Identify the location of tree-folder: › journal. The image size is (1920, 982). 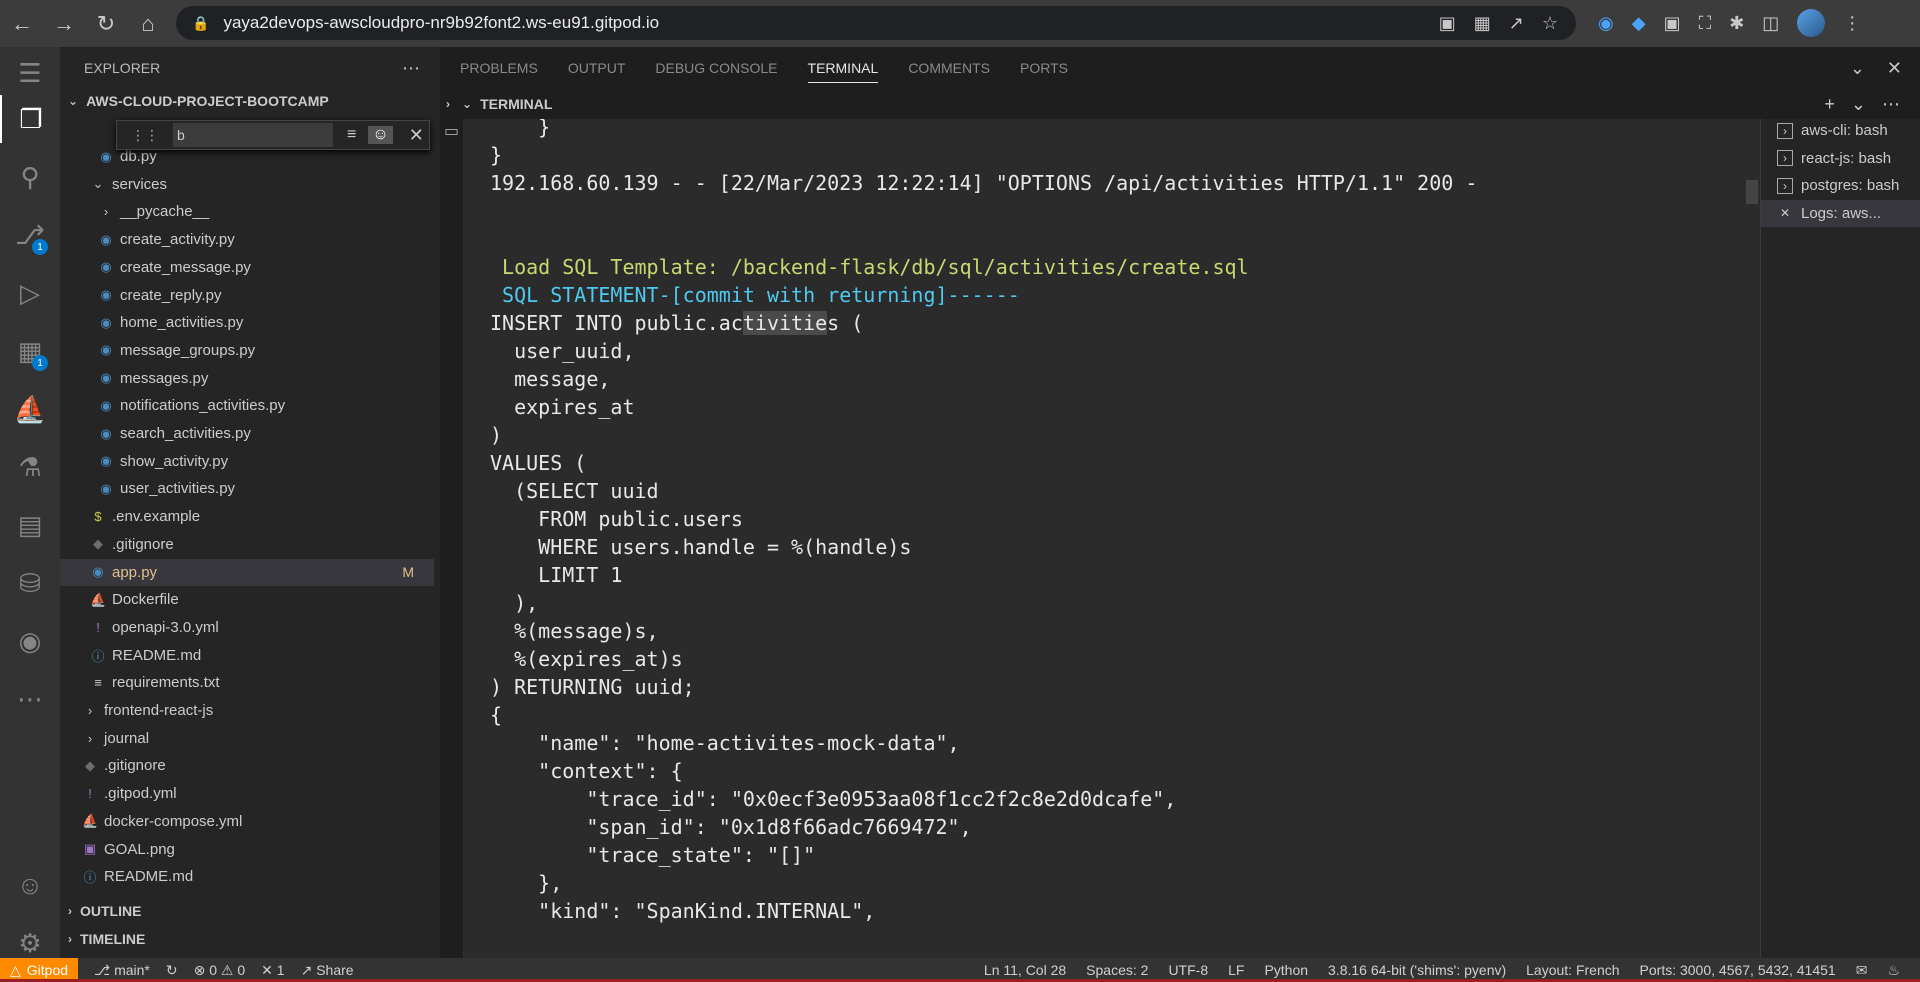
(247, 738).